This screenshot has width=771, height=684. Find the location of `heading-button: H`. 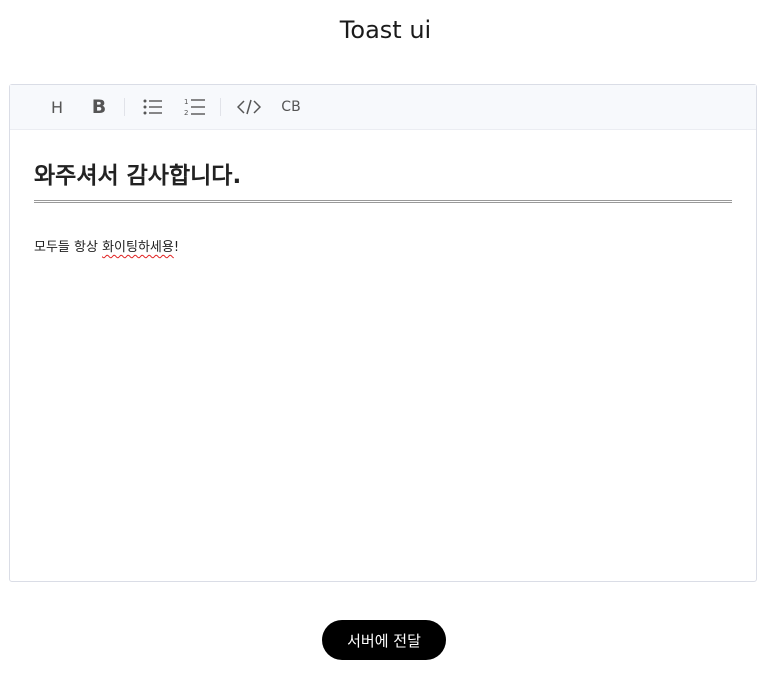

heading-button: H is located at coordinates (57, 107).